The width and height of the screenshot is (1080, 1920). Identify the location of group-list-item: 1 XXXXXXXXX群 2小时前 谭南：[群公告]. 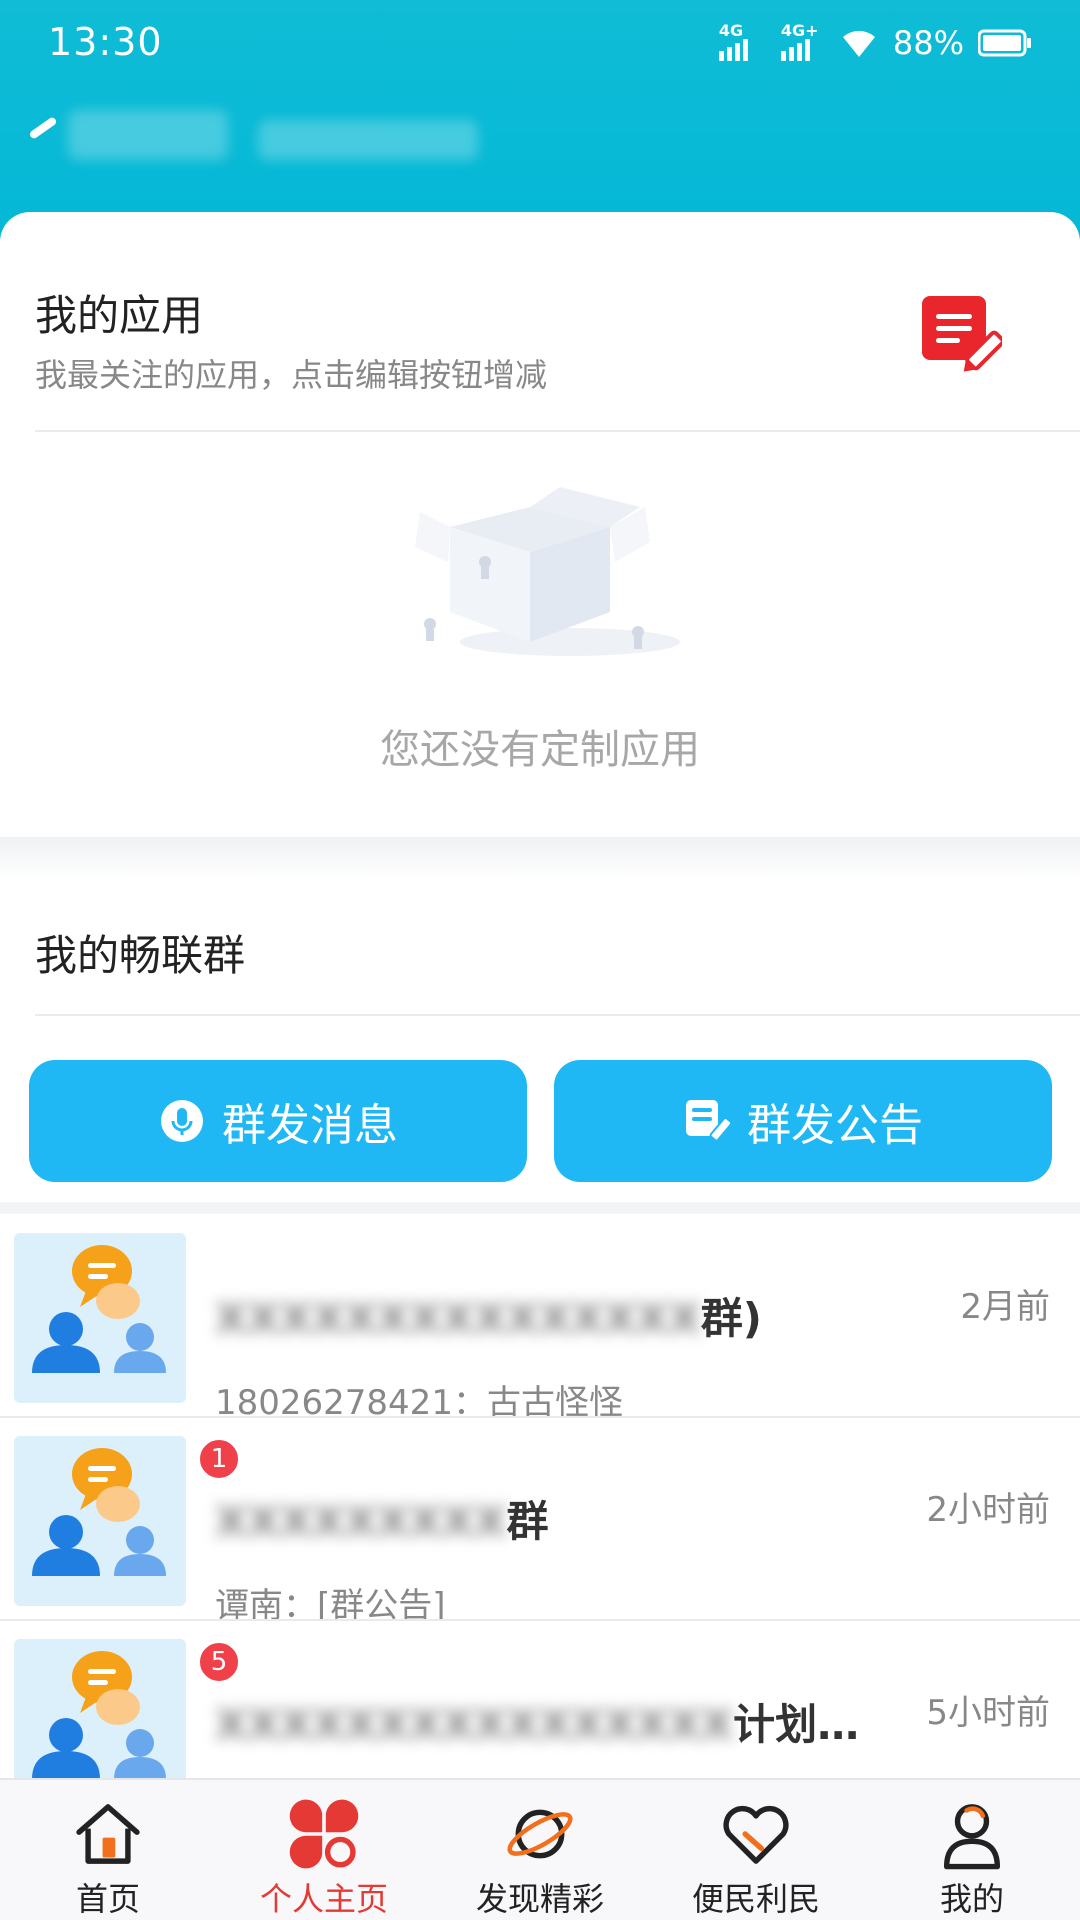
(540, 1522).